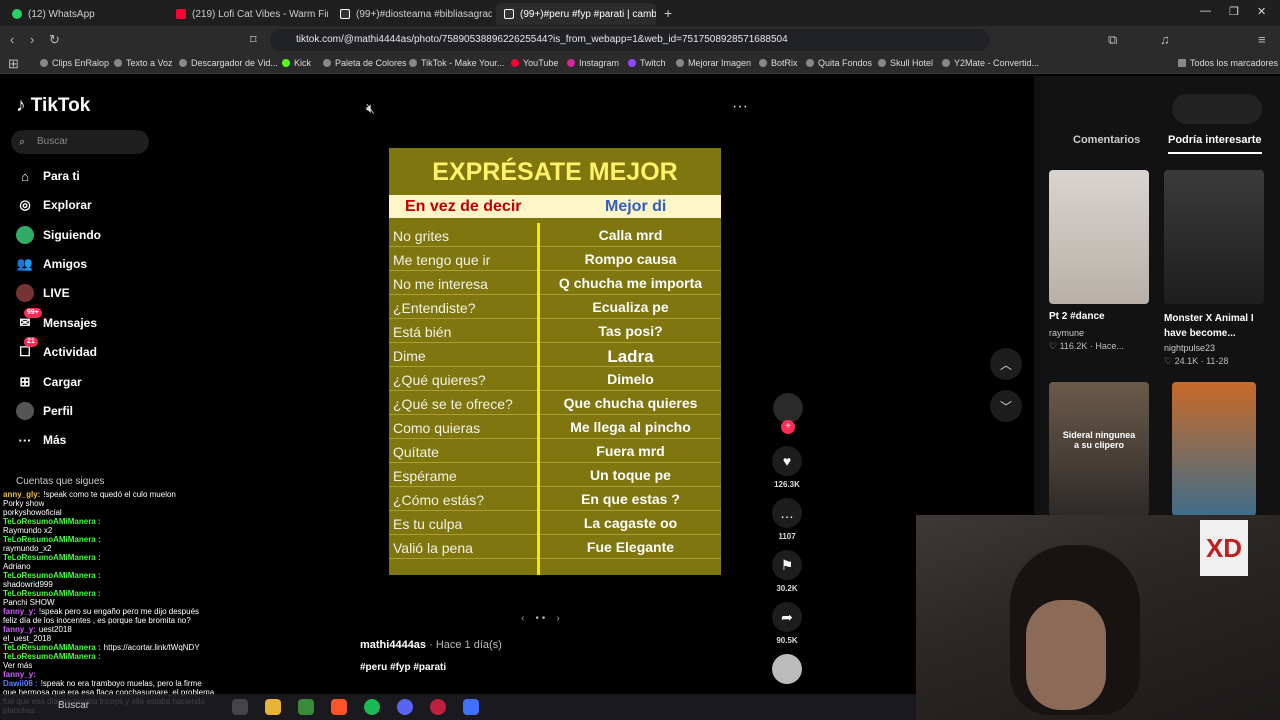 This screenshot has width=1280, height=720. Describe the element at coordinates (557, 618) in the screenshot. I see `chevron-right-icon: ›` at that location.